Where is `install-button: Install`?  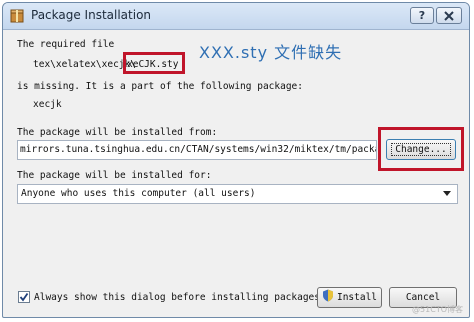
install-button: Install is located at coordinates (349, 297).